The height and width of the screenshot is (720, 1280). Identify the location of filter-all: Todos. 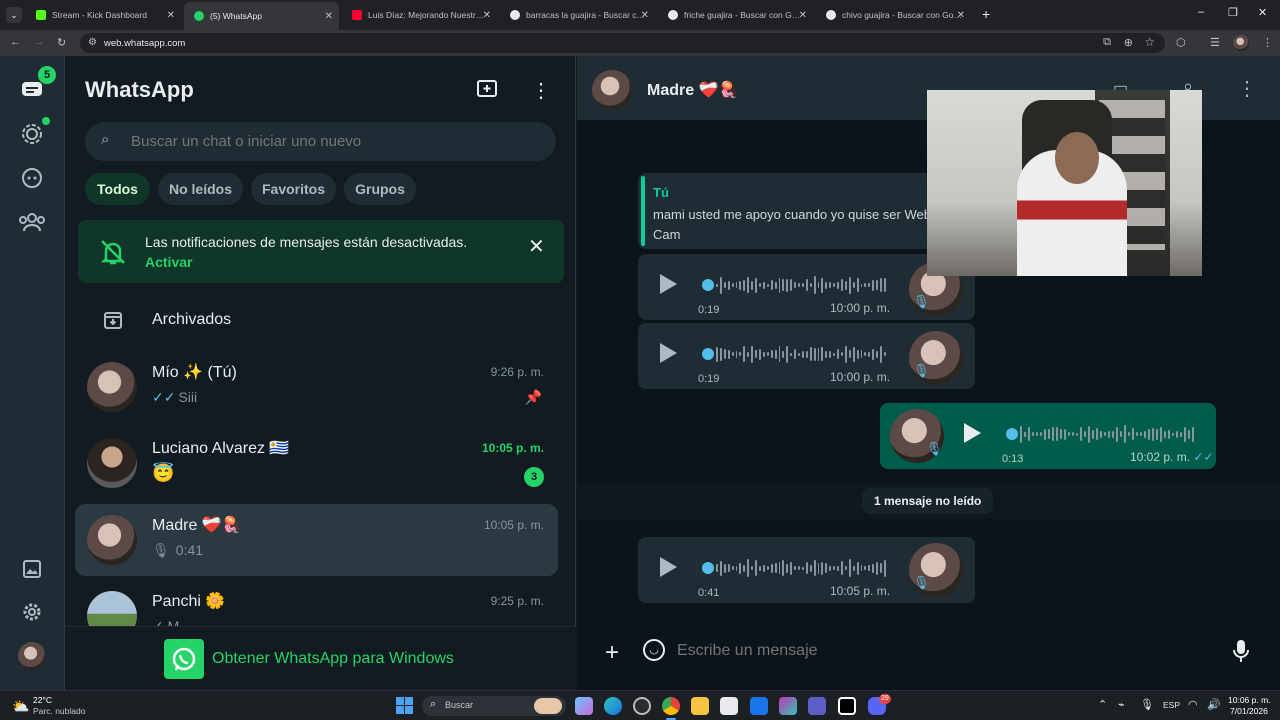
(117, 189).